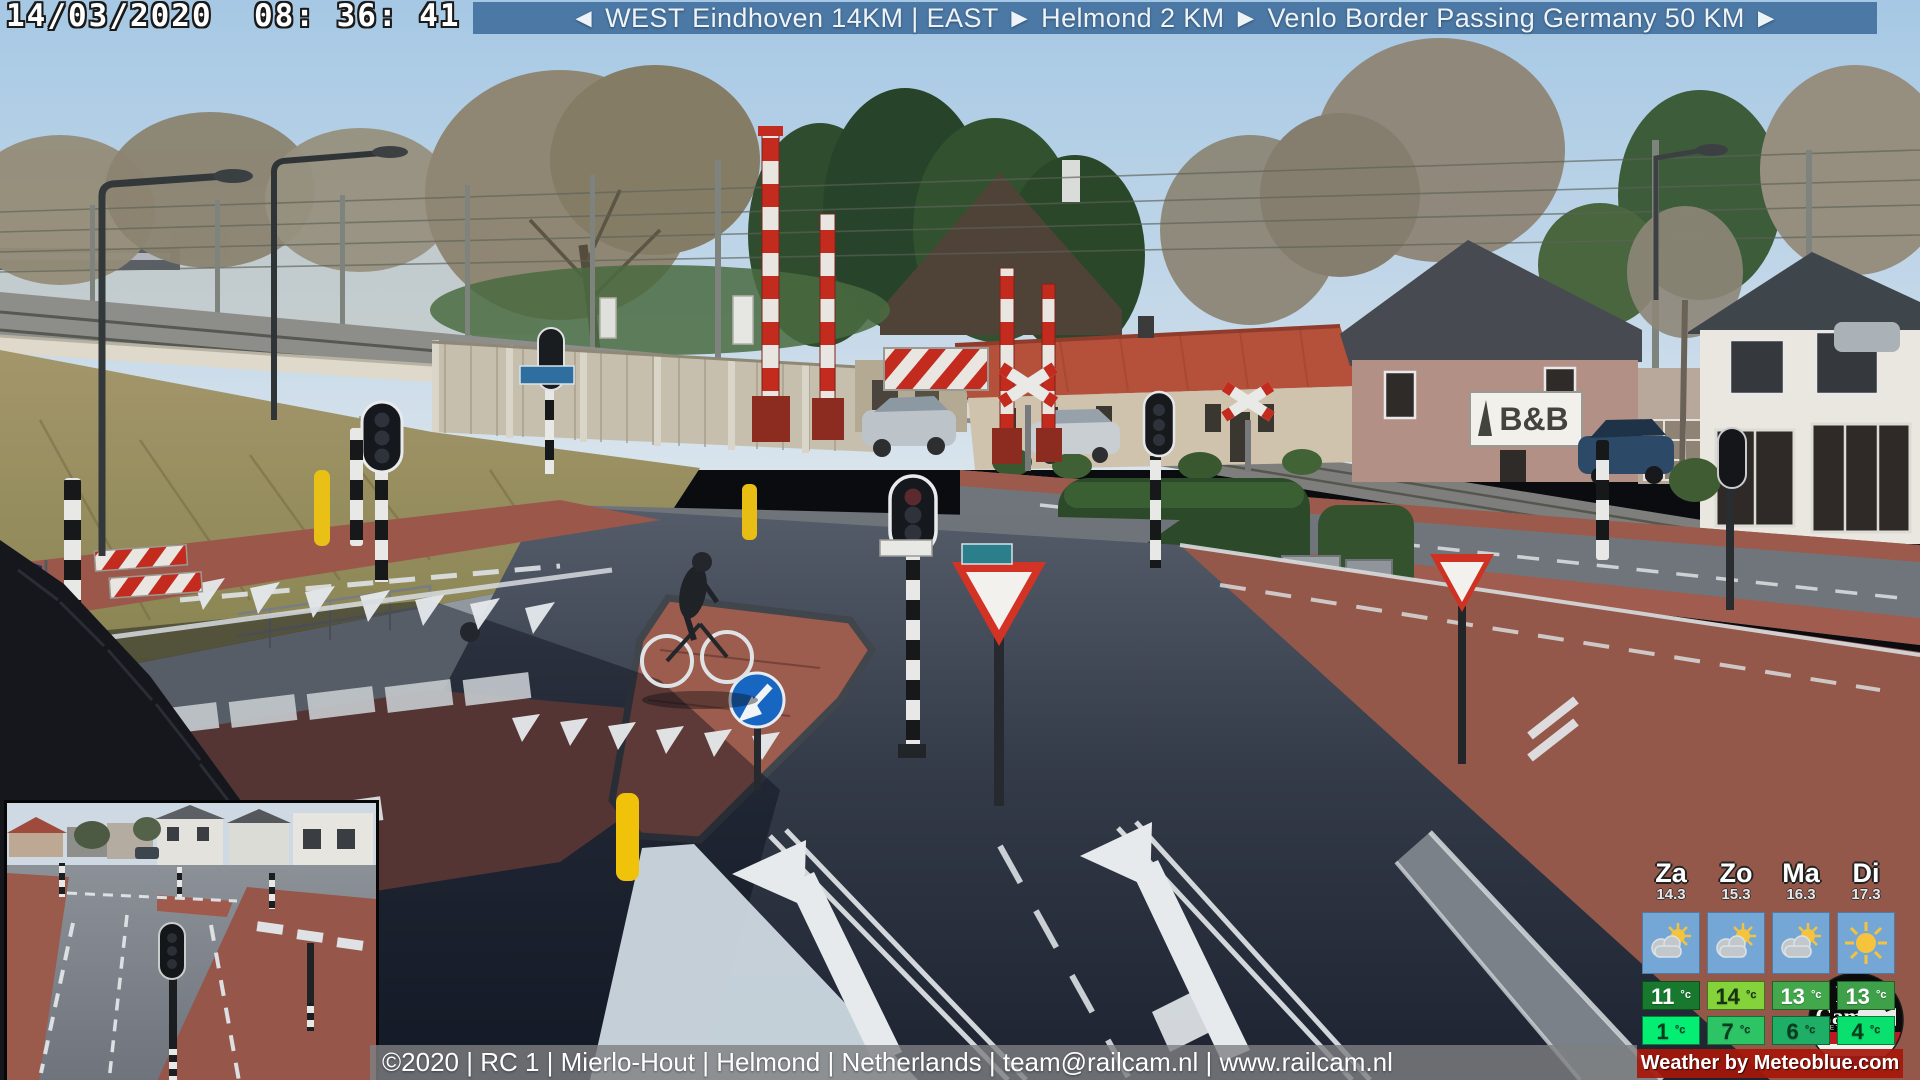 The image size is (1920, 1080). Describe the element at coordinates (1769, 1030) in the screenshot. I see `weather-low-row: 1 °c 7 °c 6 °c 4 °c` at that location.